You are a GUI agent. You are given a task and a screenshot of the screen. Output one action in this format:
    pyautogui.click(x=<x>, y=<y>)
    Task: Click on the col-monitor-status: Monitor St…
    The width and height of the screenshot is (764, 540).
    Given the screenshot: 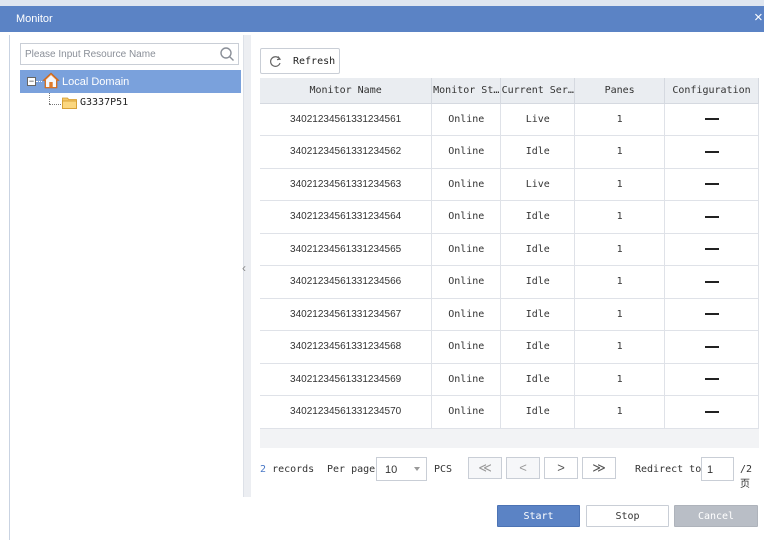 What is the action you would take?
    pyautogui.click(x=466, y=91)
    